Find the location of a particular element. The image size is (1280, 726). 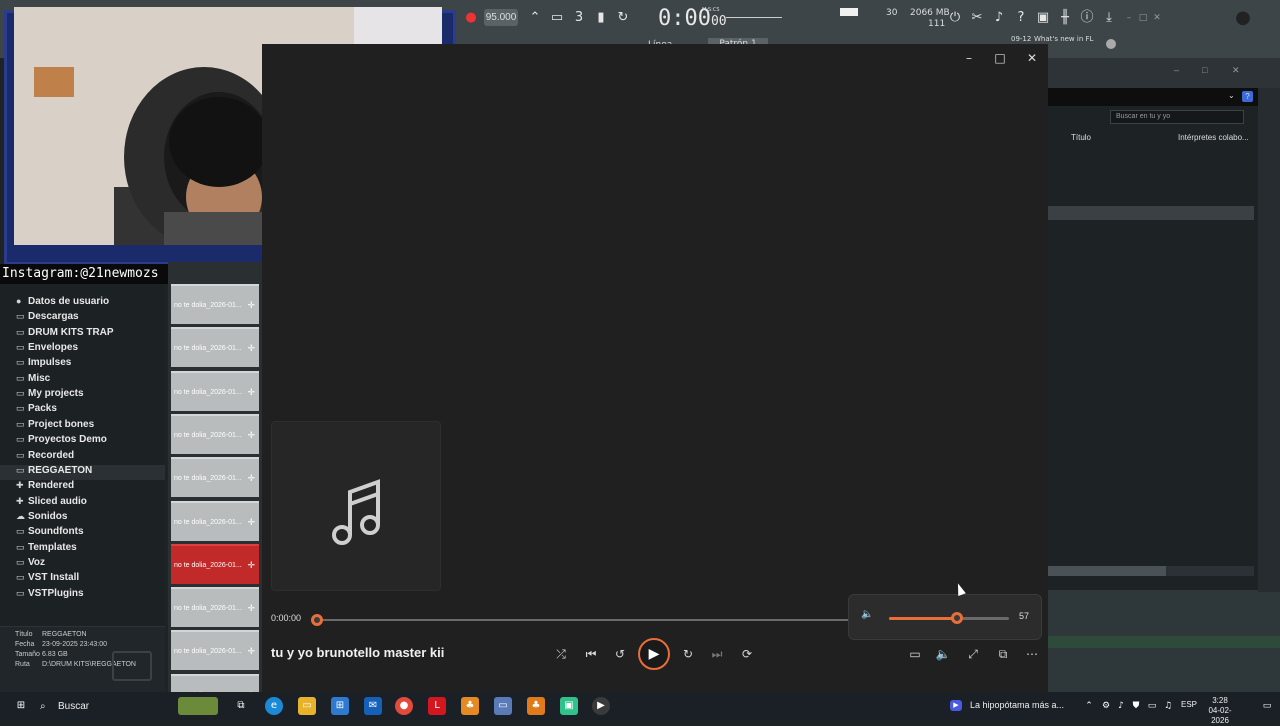

browser-item: ▭ DRUM KITS TRAP is located at coordinates (65, 334).